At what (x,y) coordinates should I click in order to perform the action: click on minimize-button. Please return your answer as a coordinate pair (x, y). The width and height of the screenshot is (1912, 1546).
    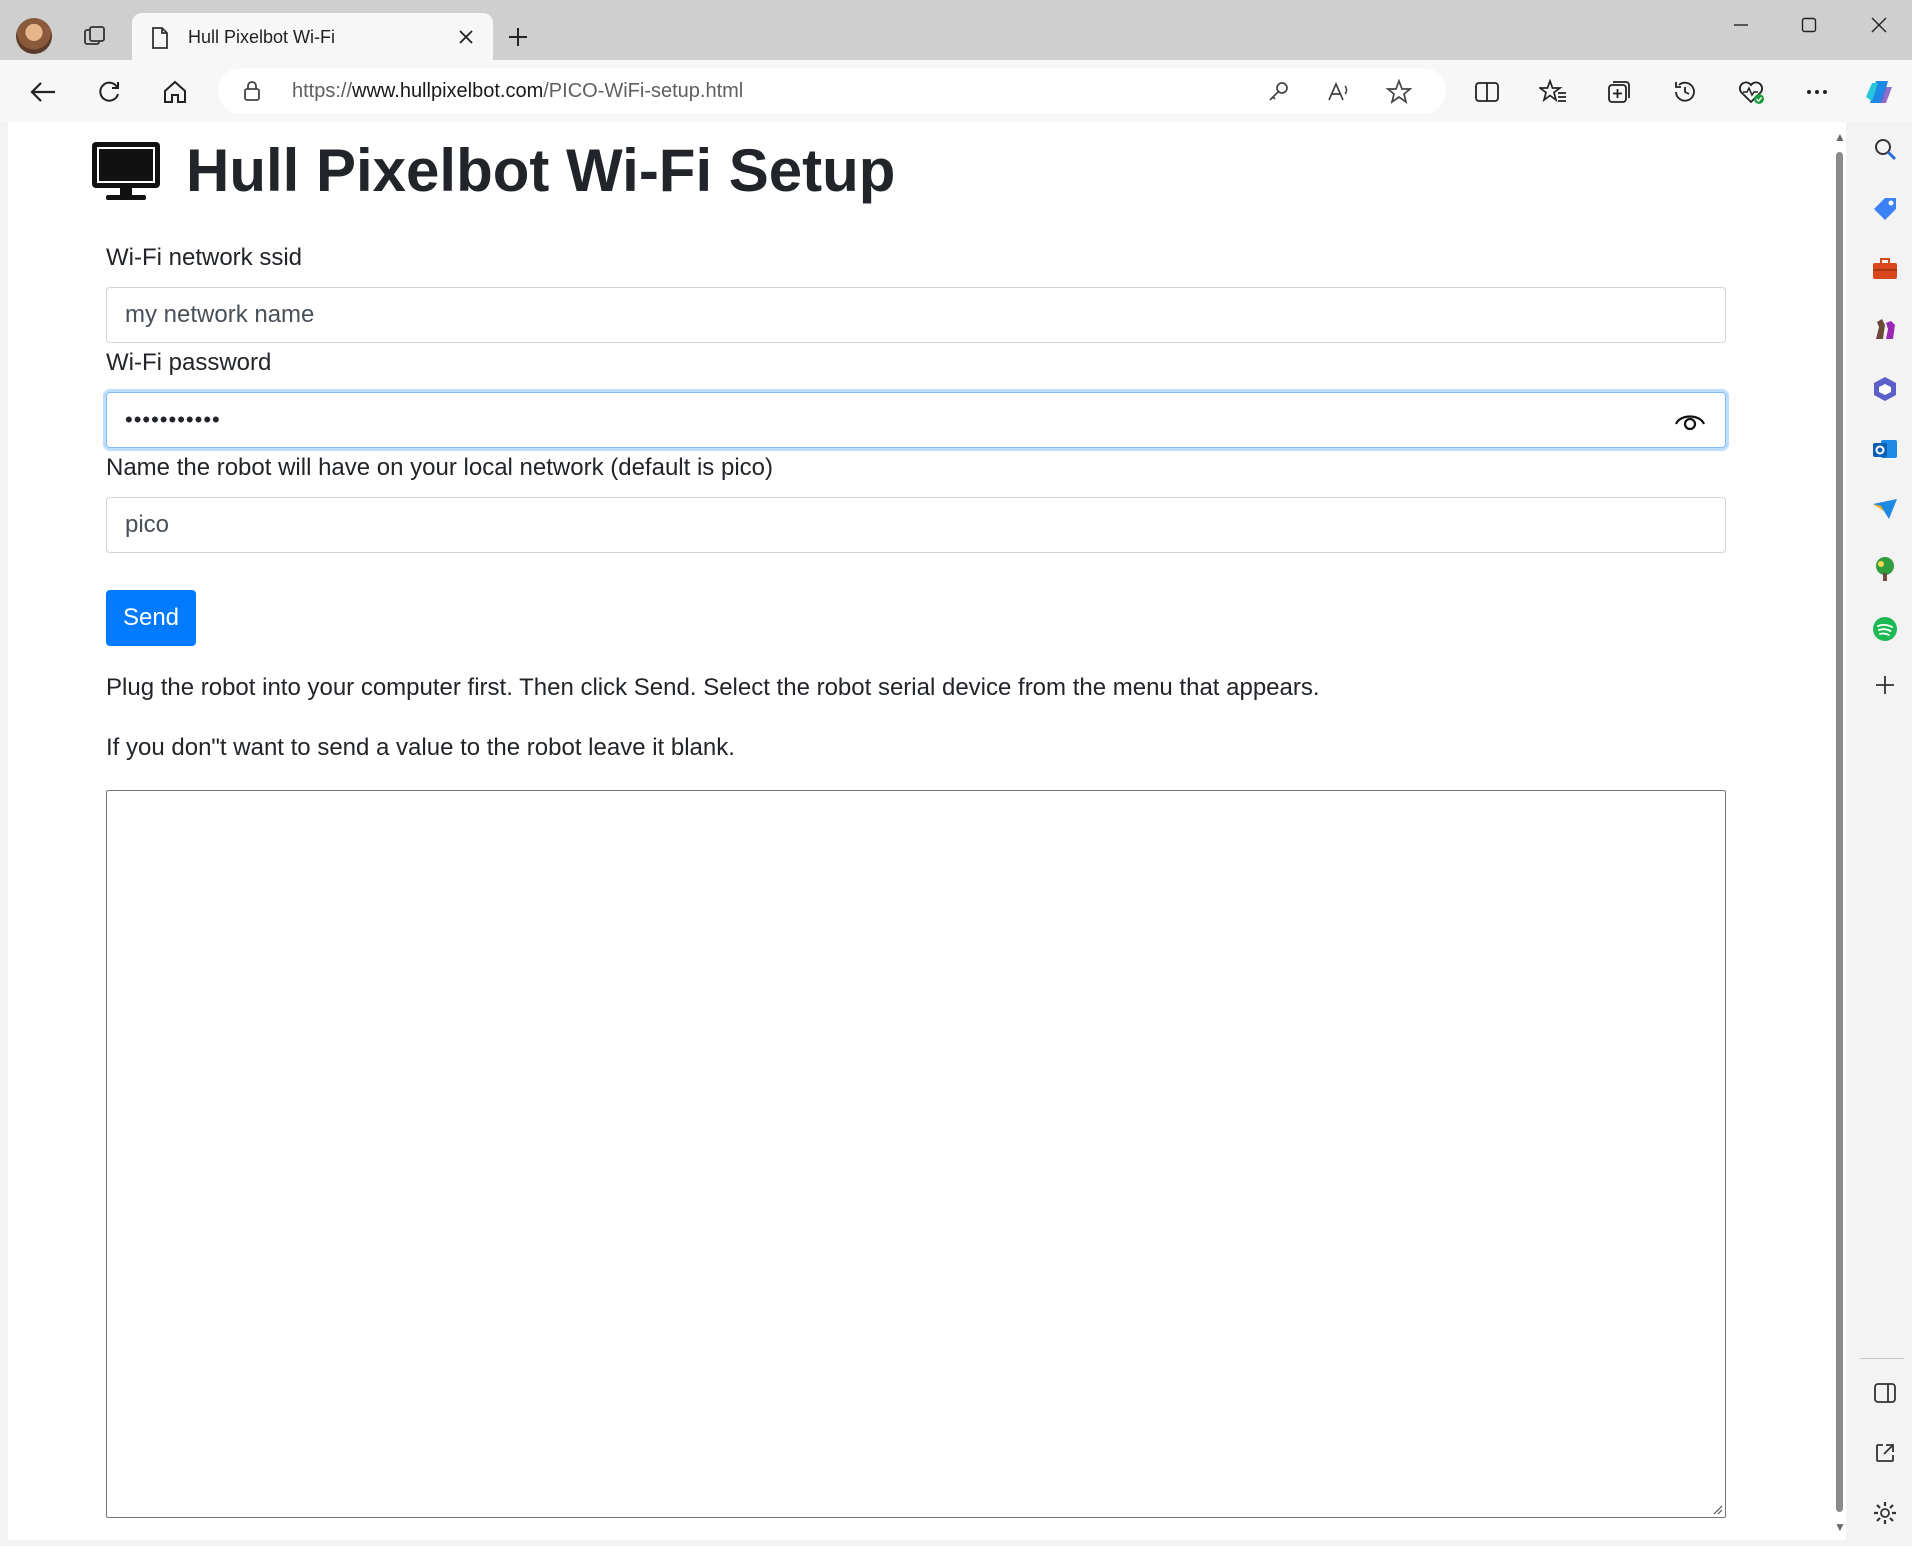
    Looking at the image, I should click on (1741, 25).